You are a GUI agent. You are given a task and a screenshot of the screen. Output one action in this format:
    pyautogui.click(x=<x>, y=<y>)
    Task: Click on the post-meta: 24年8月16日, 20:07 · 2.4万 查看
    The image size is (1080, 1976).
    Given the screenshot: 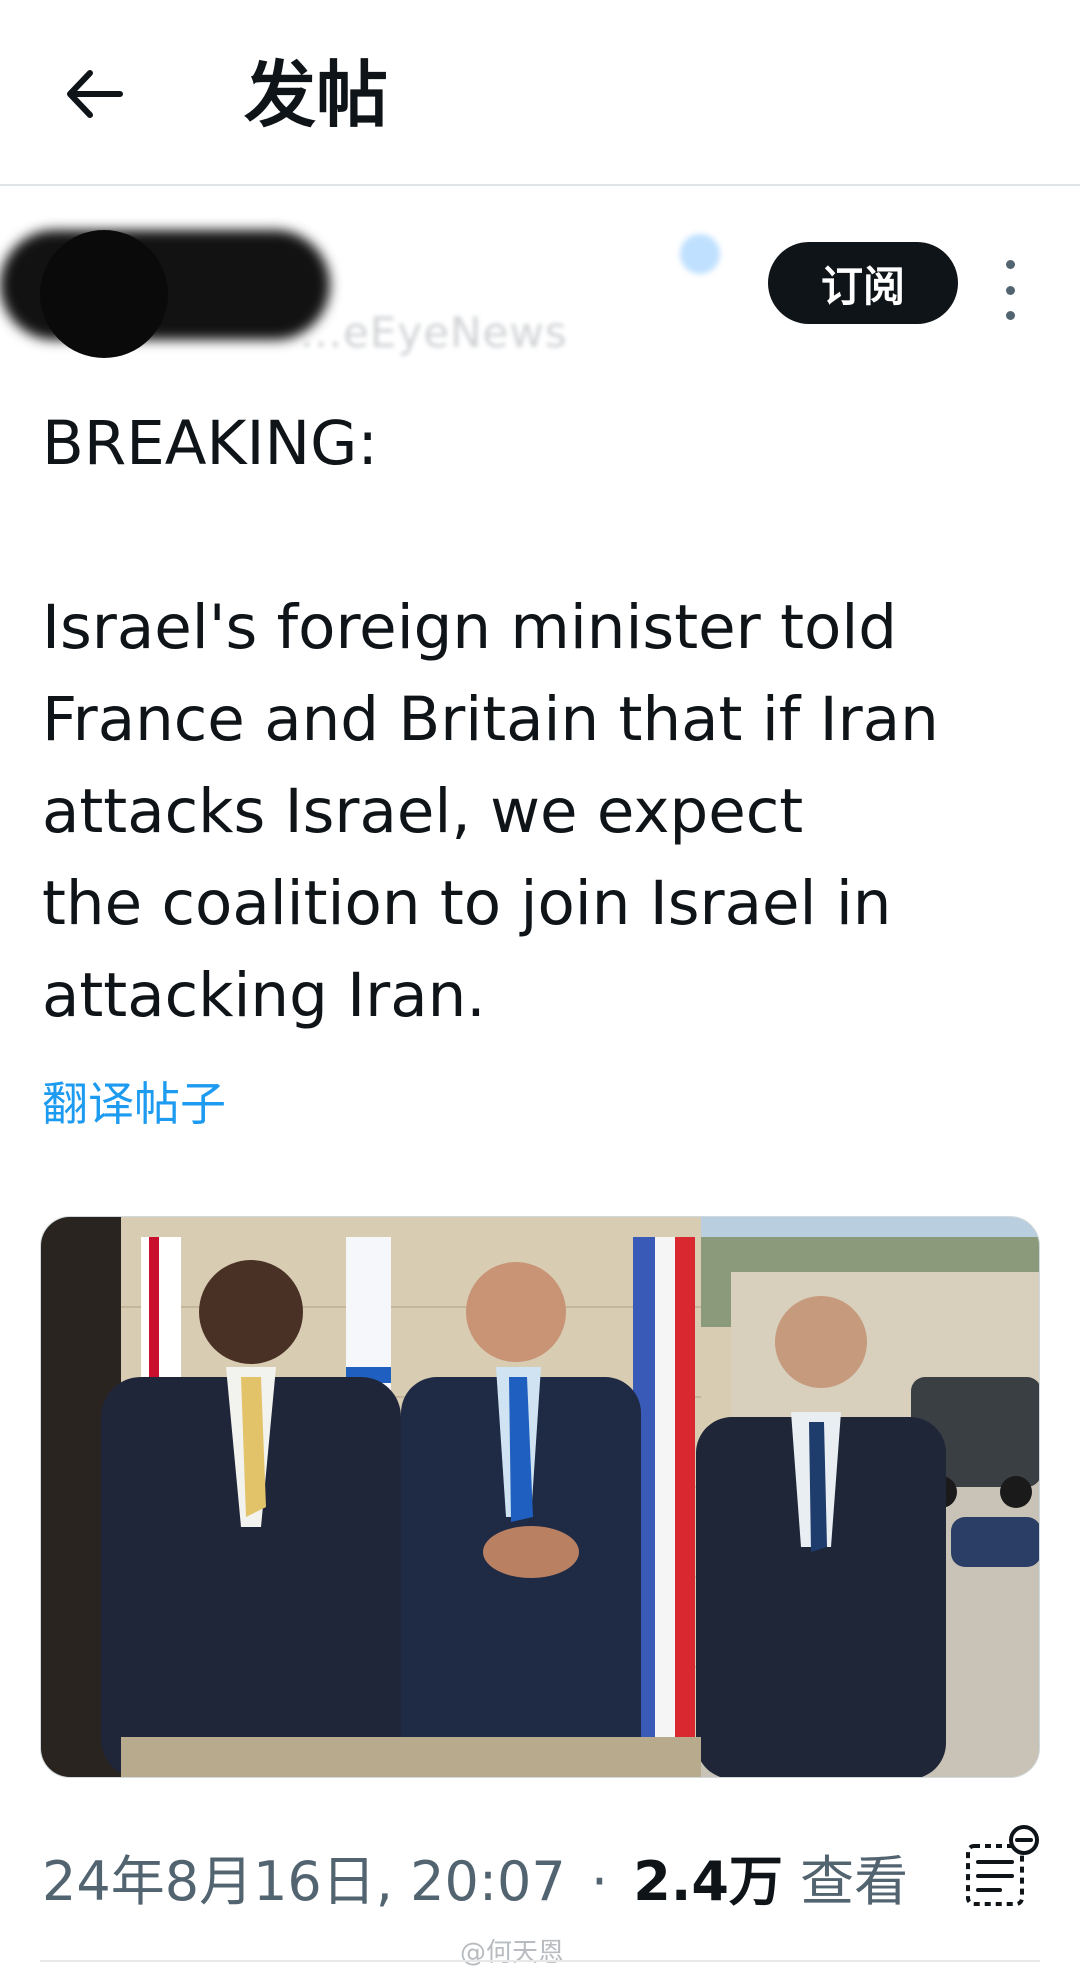 What is the action you would take?
    pyautogui.click(x=475, y=1882)
    